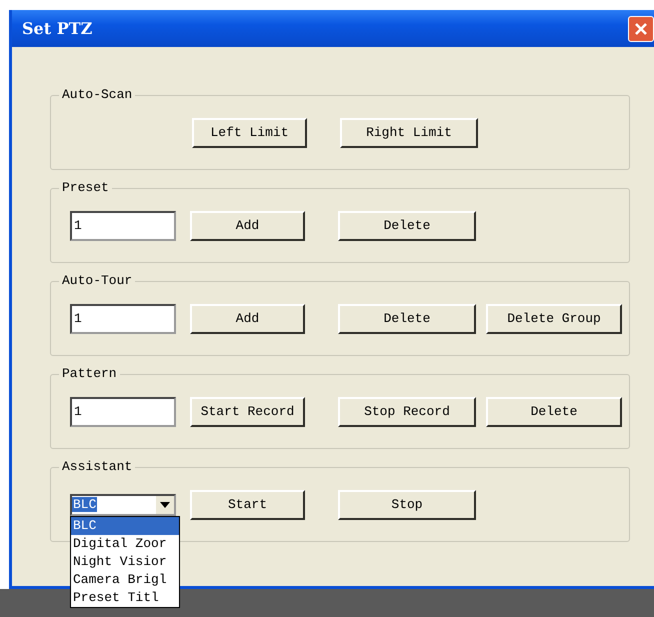 Image resolution: width=654 pixels, height=617 pixels. Describe the element at coordinates (125, 597) in the screenshot. I see `dropdown-option: Preset Titl` at that location.